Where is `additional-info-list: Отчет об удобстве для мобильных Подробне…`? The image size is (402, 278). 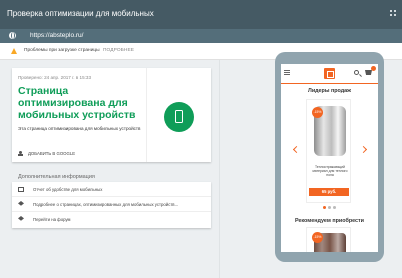 additional-info-list: Отчет об удобстве для мобильных Подробне… is located at coordinates (111, 205).